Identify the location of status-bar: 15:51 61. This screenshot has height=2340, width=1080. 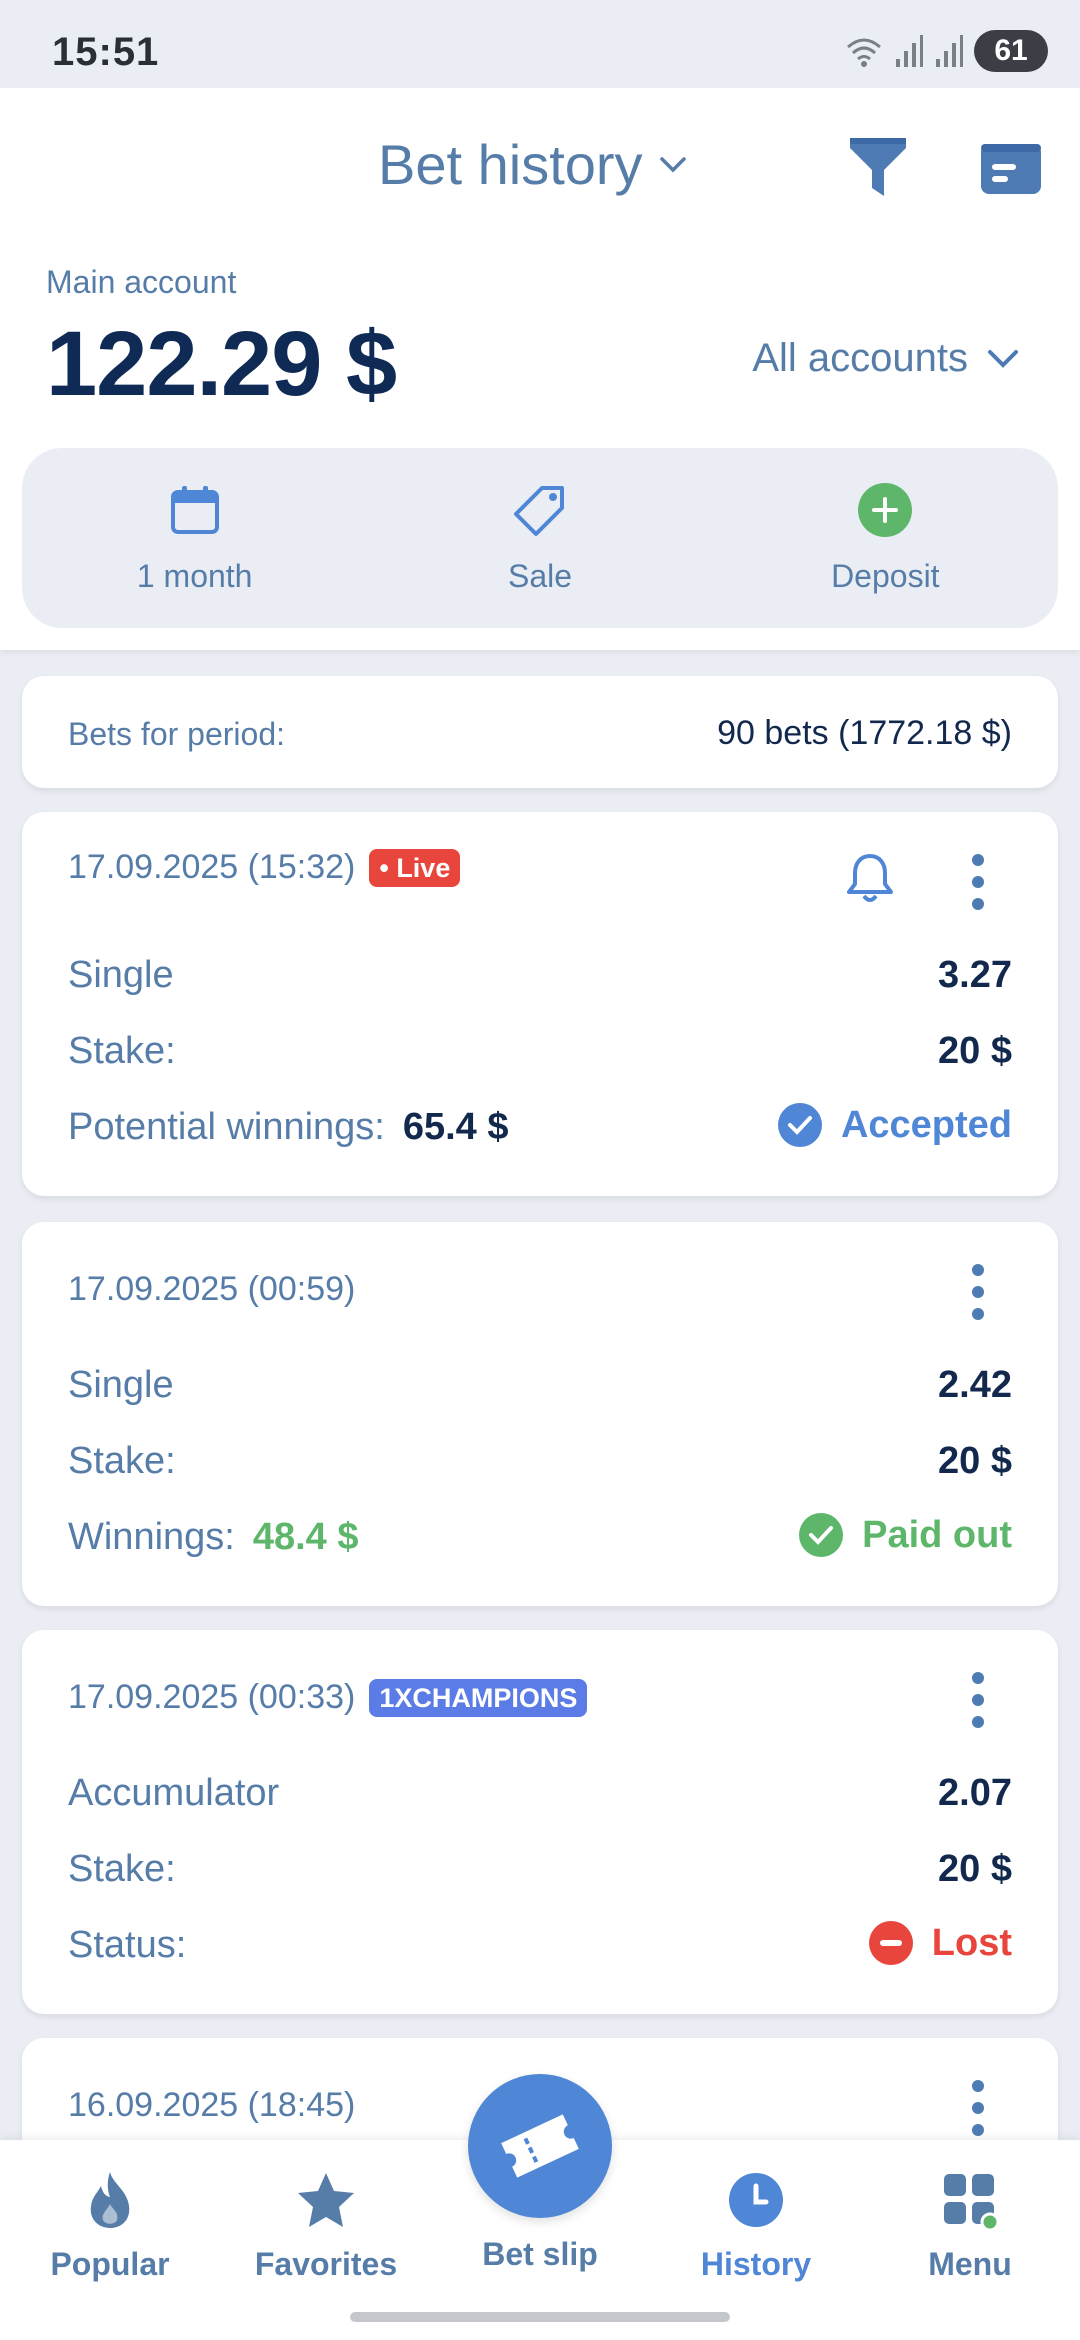
(540, 44).